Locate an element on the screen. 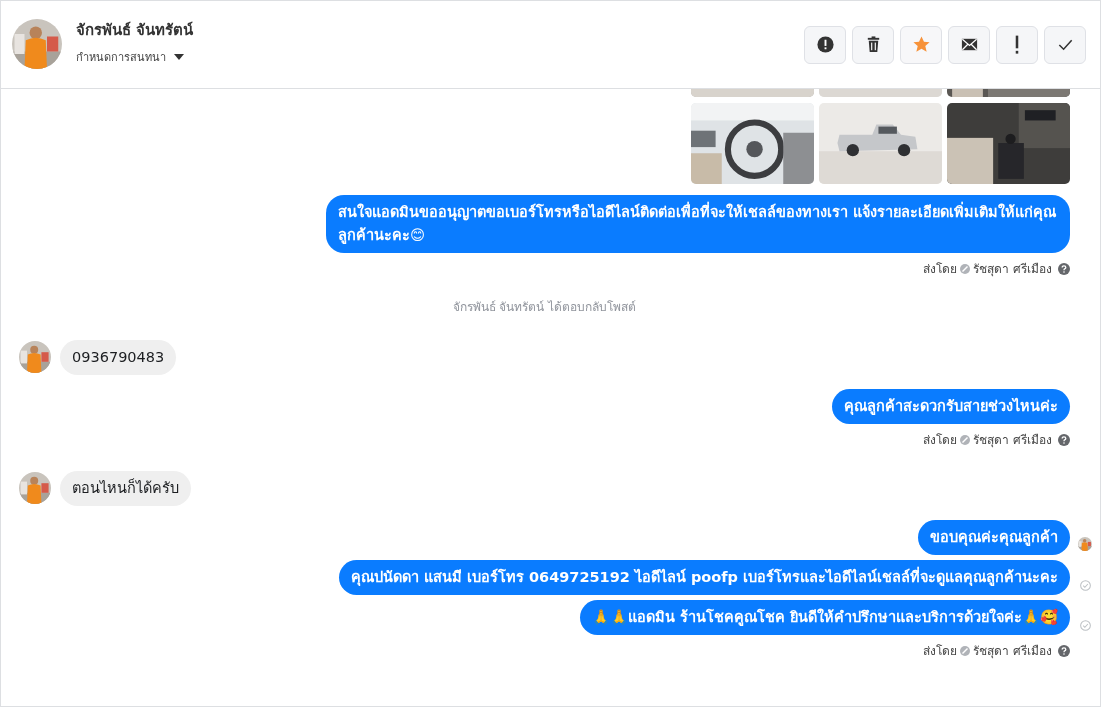 Image resolution: width=1101 pixels, height=707 pixels. envelope-button is located at coordinates (969, 44).